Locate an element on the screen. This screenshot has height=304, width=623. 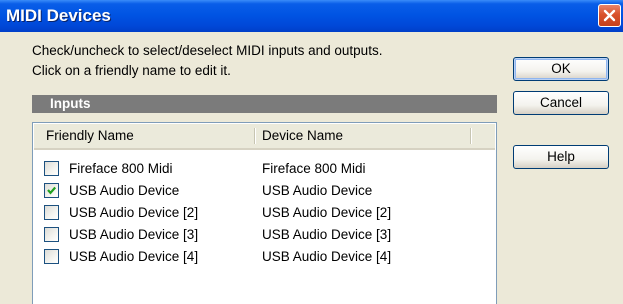
window-title: MIDI Devices is located at coordinates (58, 15).